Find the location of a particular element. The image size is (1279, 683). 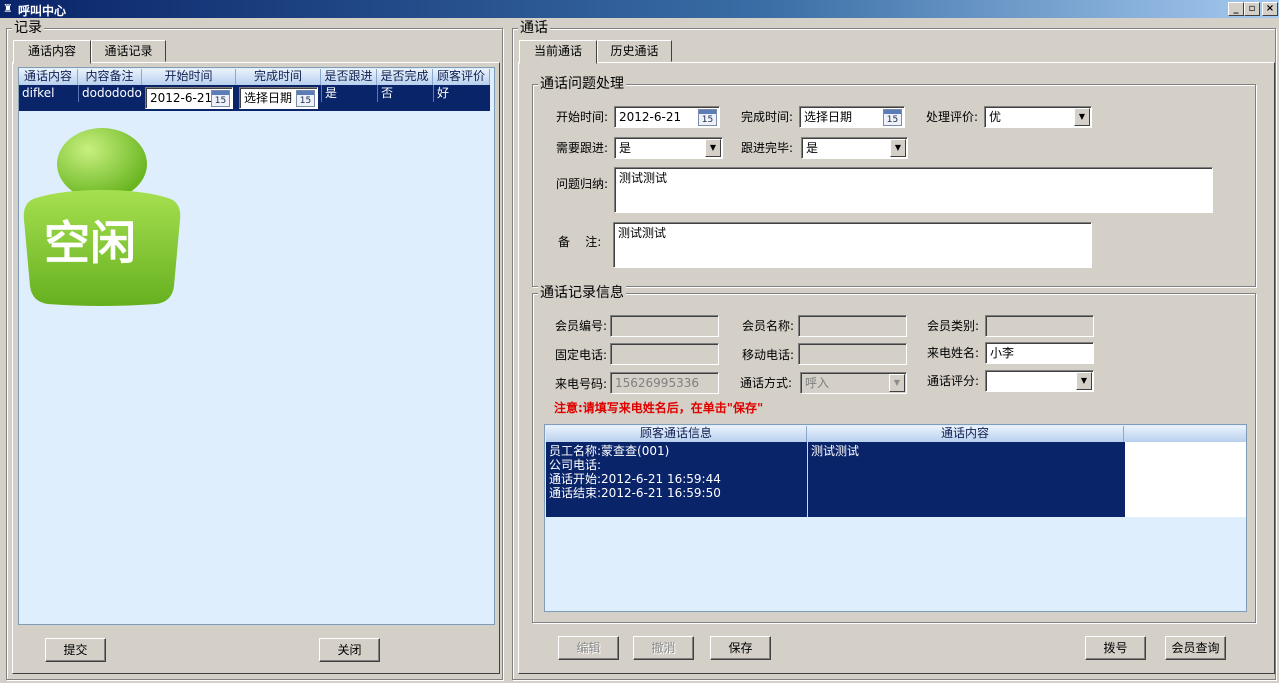

col-header-note: 内容备注 is located at coordinates (110, 77).